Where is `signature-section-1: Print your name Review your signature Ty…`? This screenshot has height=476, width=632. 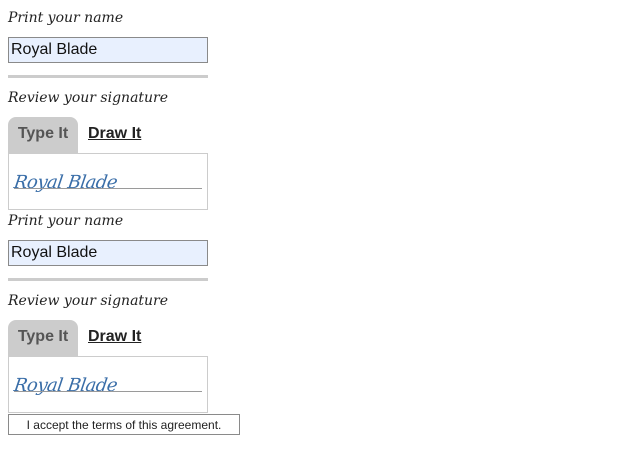 signature-section-1: Print your name Review your signature Ty… is located at coordinates (113, 110).